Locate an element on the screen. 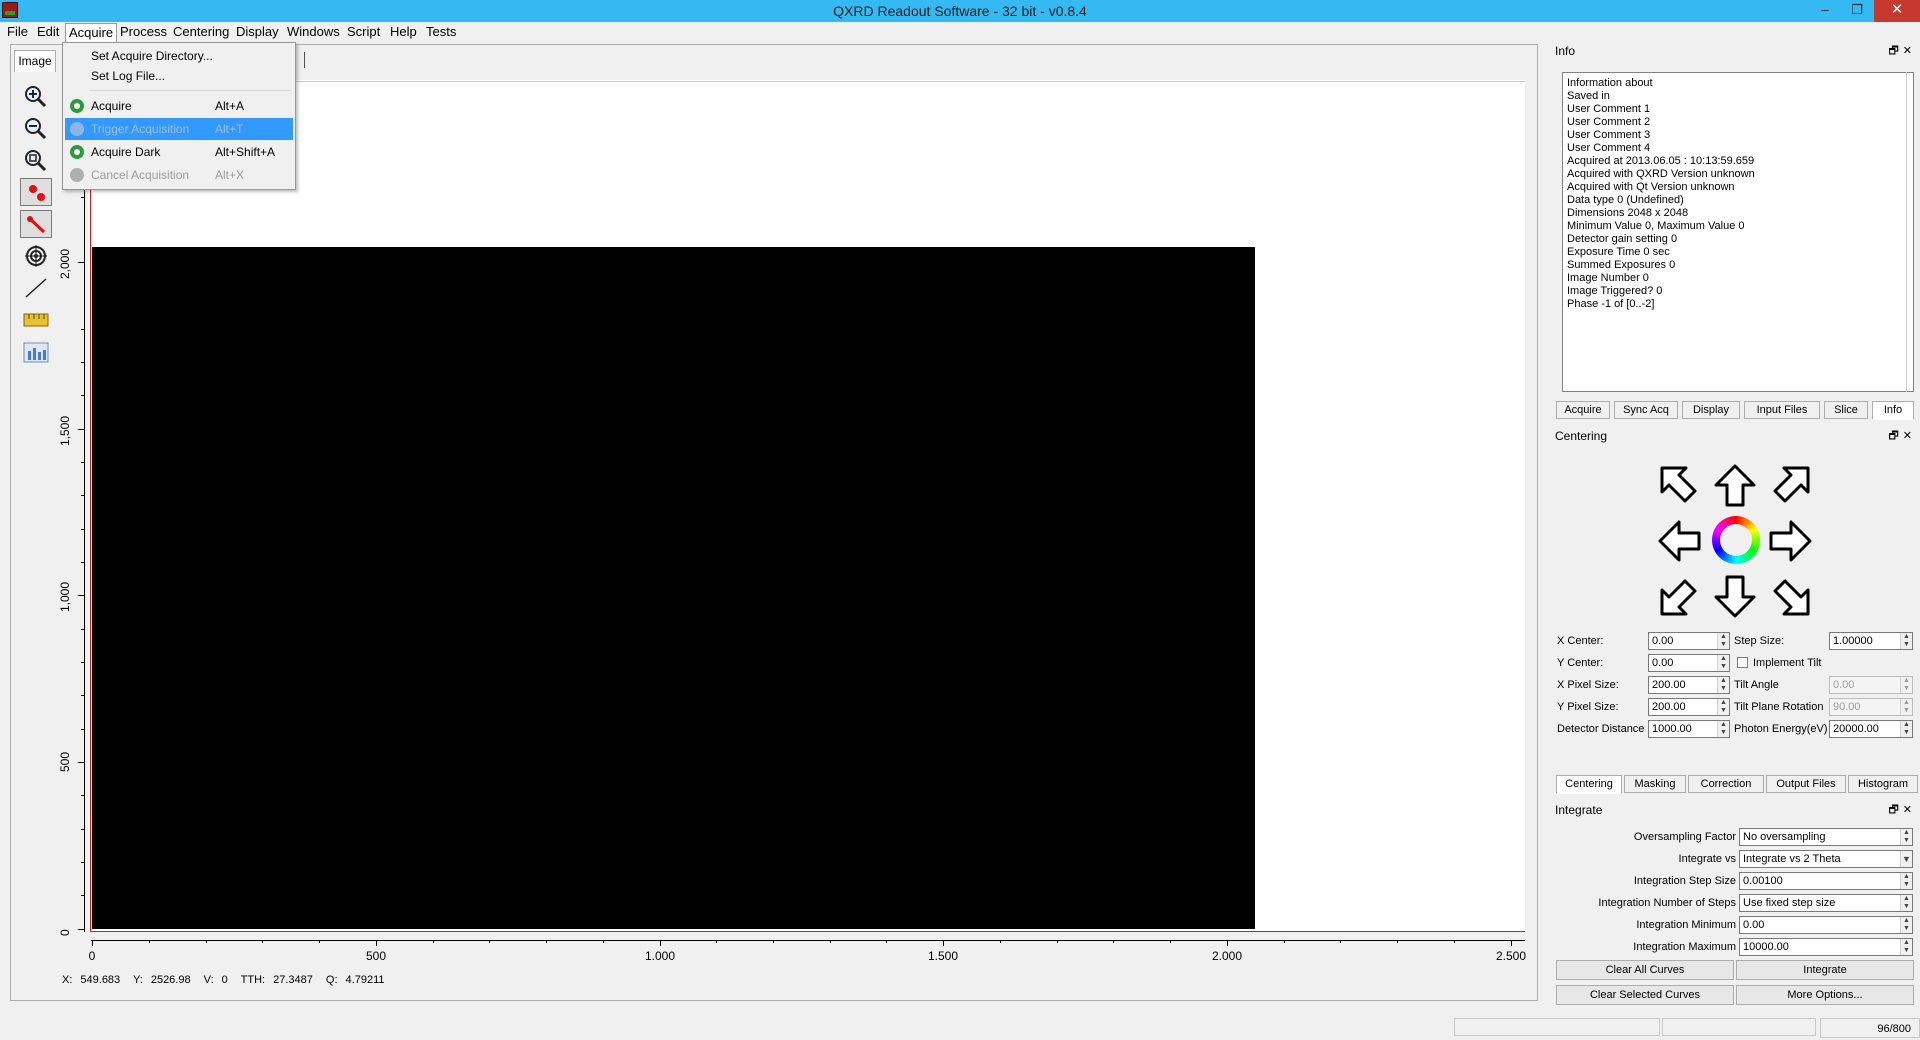  clear-selected-curves-button: Clear Selected Curves is located at coordinates (1645, 995).